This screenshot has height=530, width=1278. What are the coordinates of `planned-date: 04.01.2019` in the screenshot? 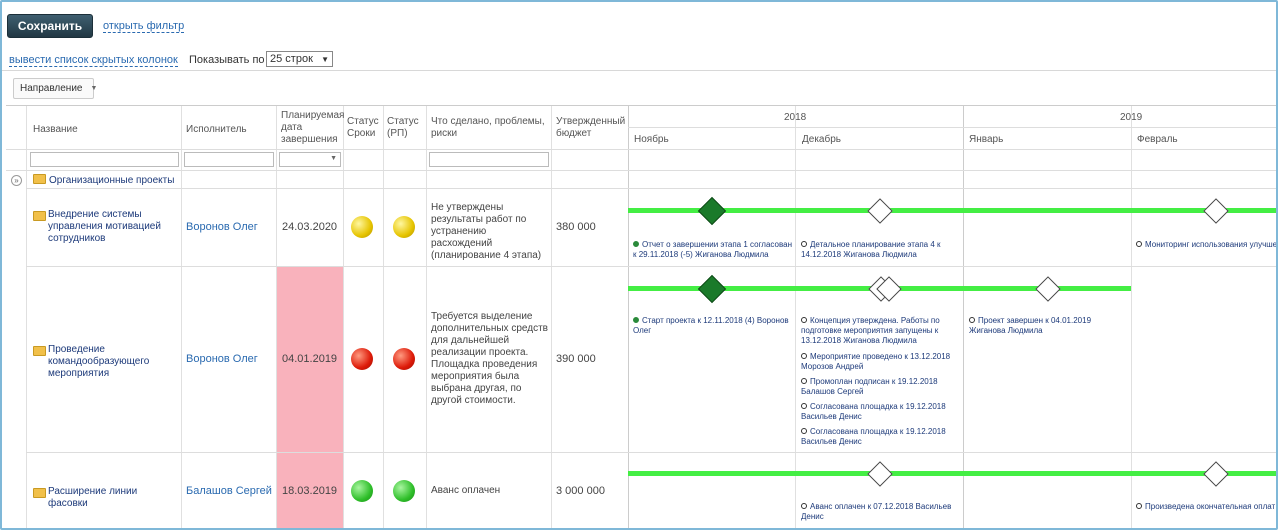 It's located at (310, 359).